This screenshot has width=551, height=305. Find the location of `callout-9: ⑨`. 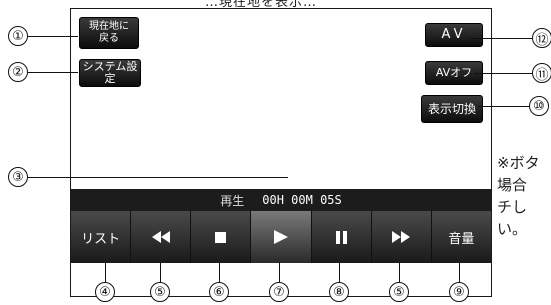

callout-9: ⑨ is located at coordinates (459, 292).